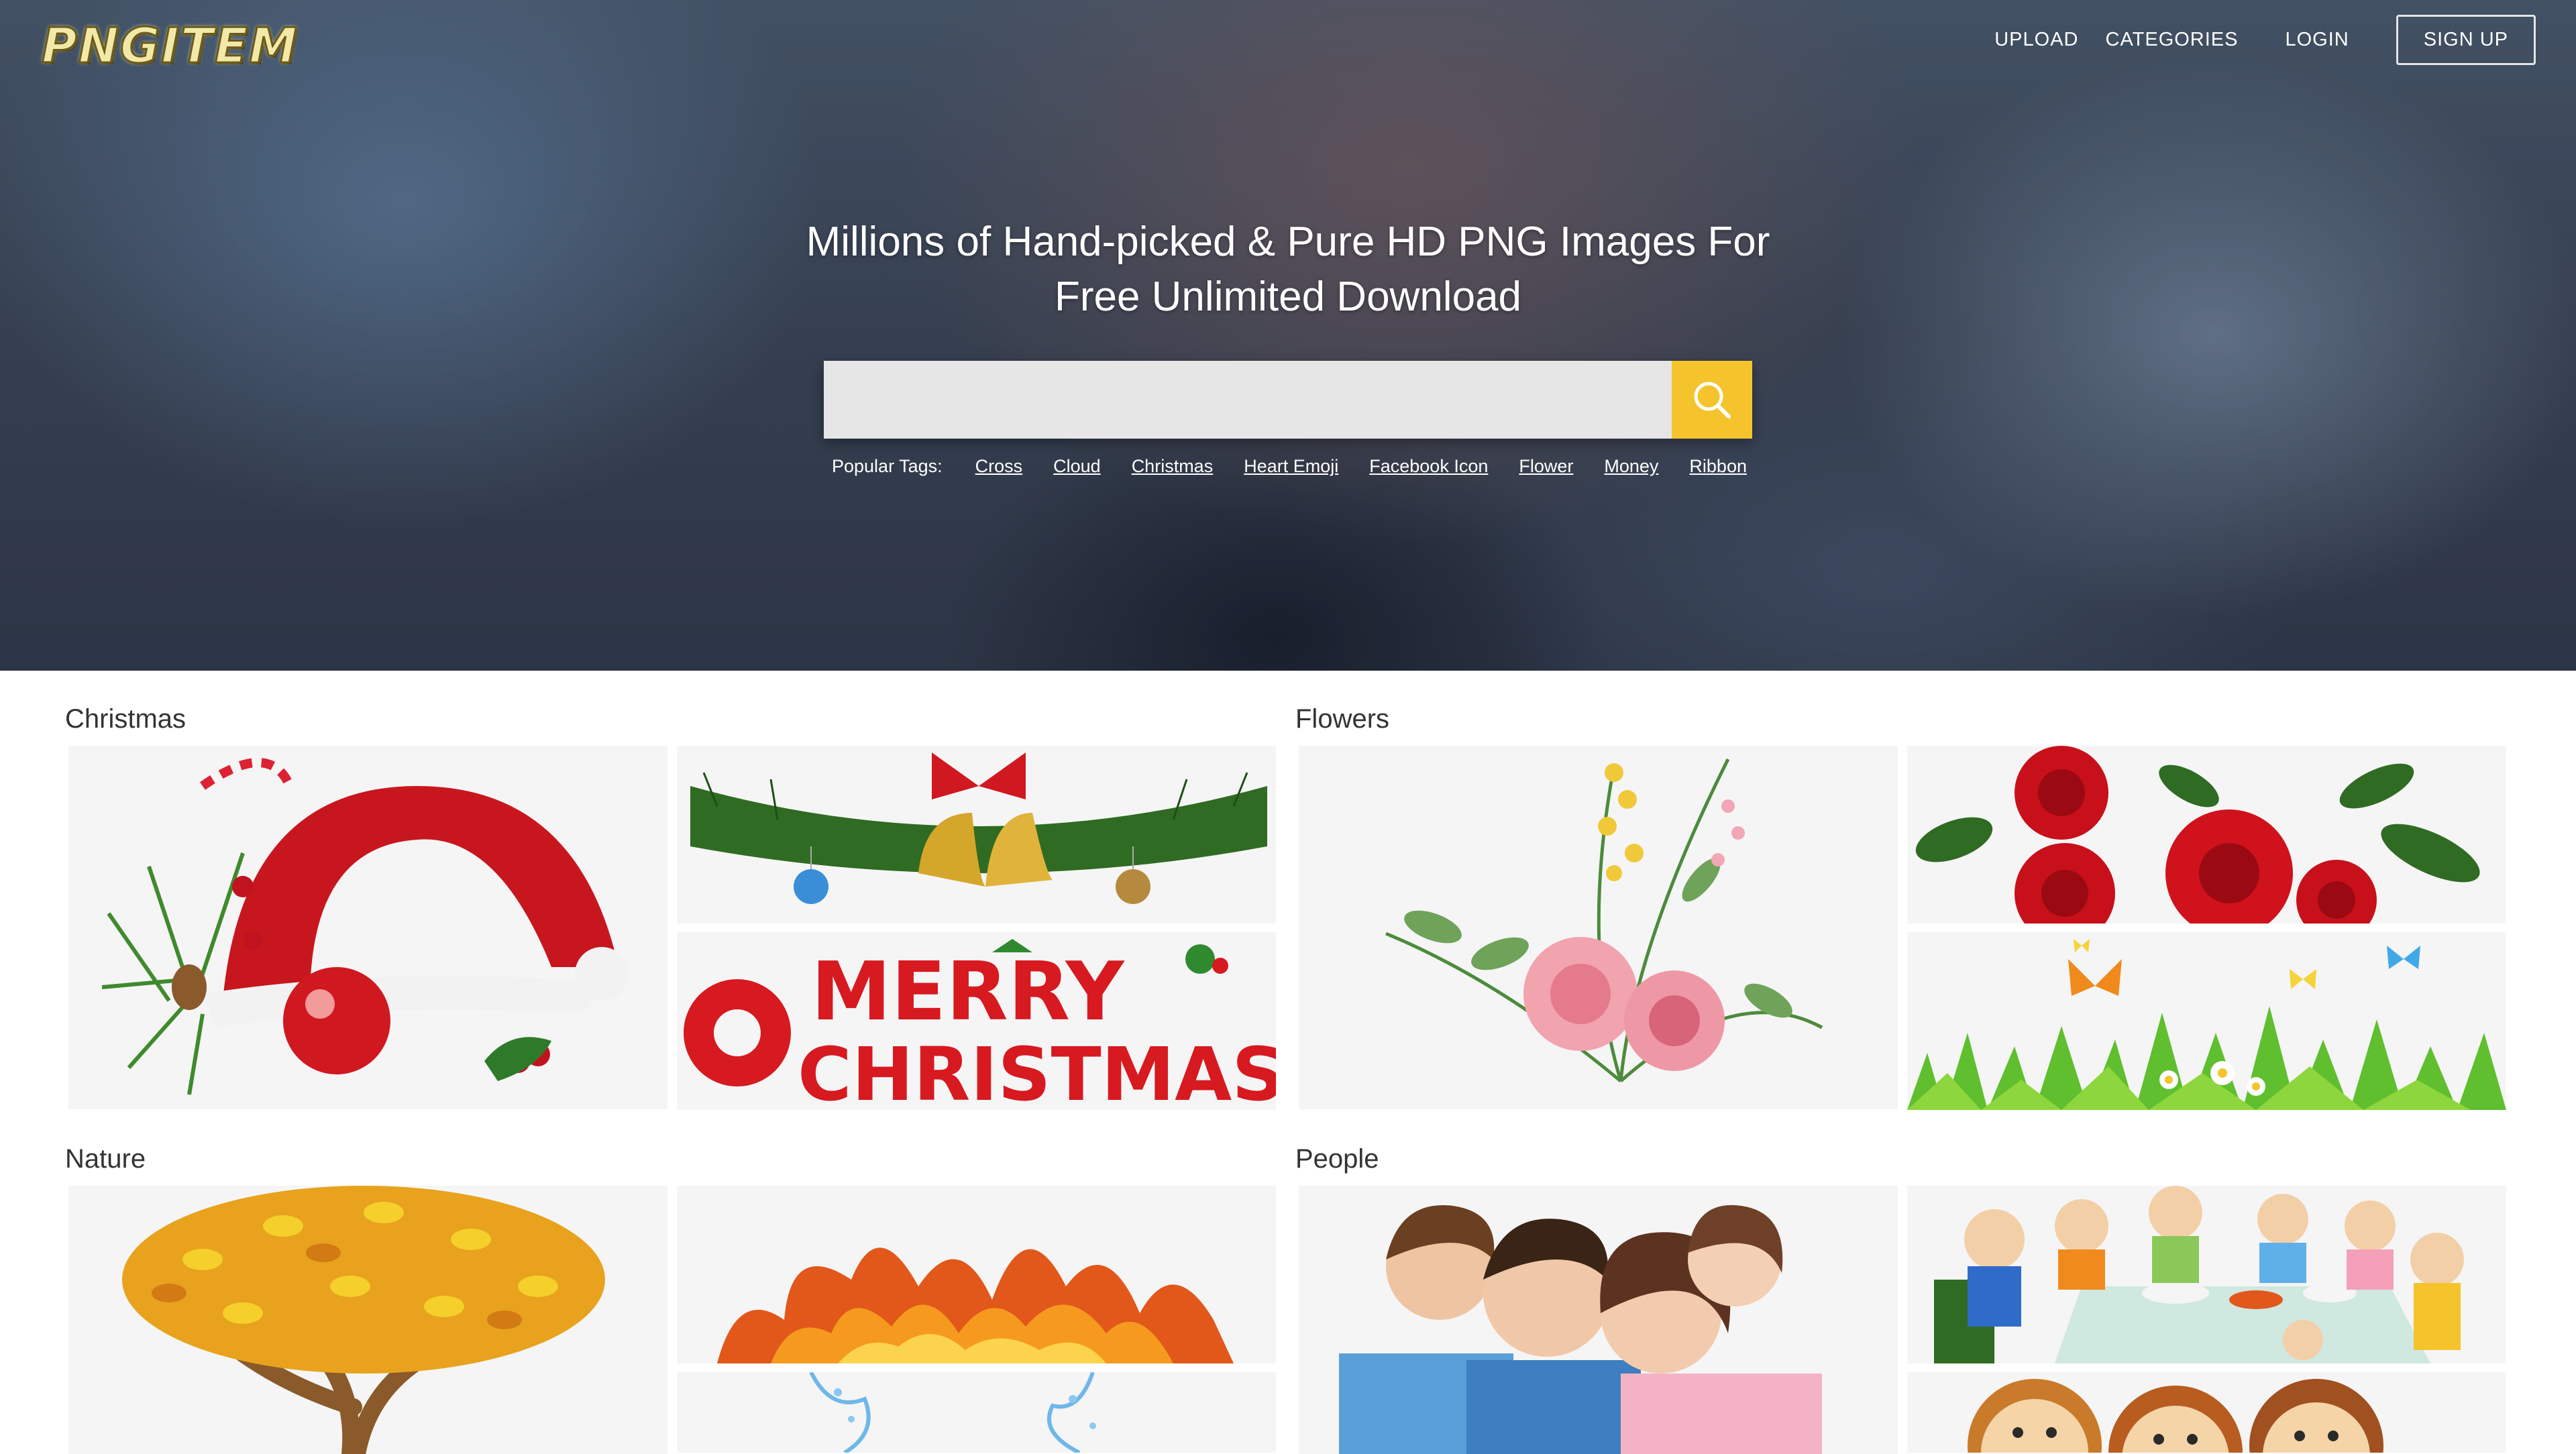 The image size is (2576, 1454). Describe the element at coordinates (2199, 1274) in the screenshot. I see `cartoon-dinner-image` at that location.